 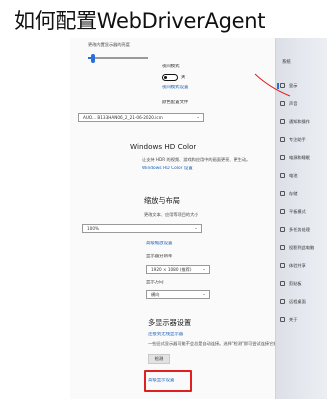 I want to click on sidebar-item-display: 显示, so click(x=301, y=86).